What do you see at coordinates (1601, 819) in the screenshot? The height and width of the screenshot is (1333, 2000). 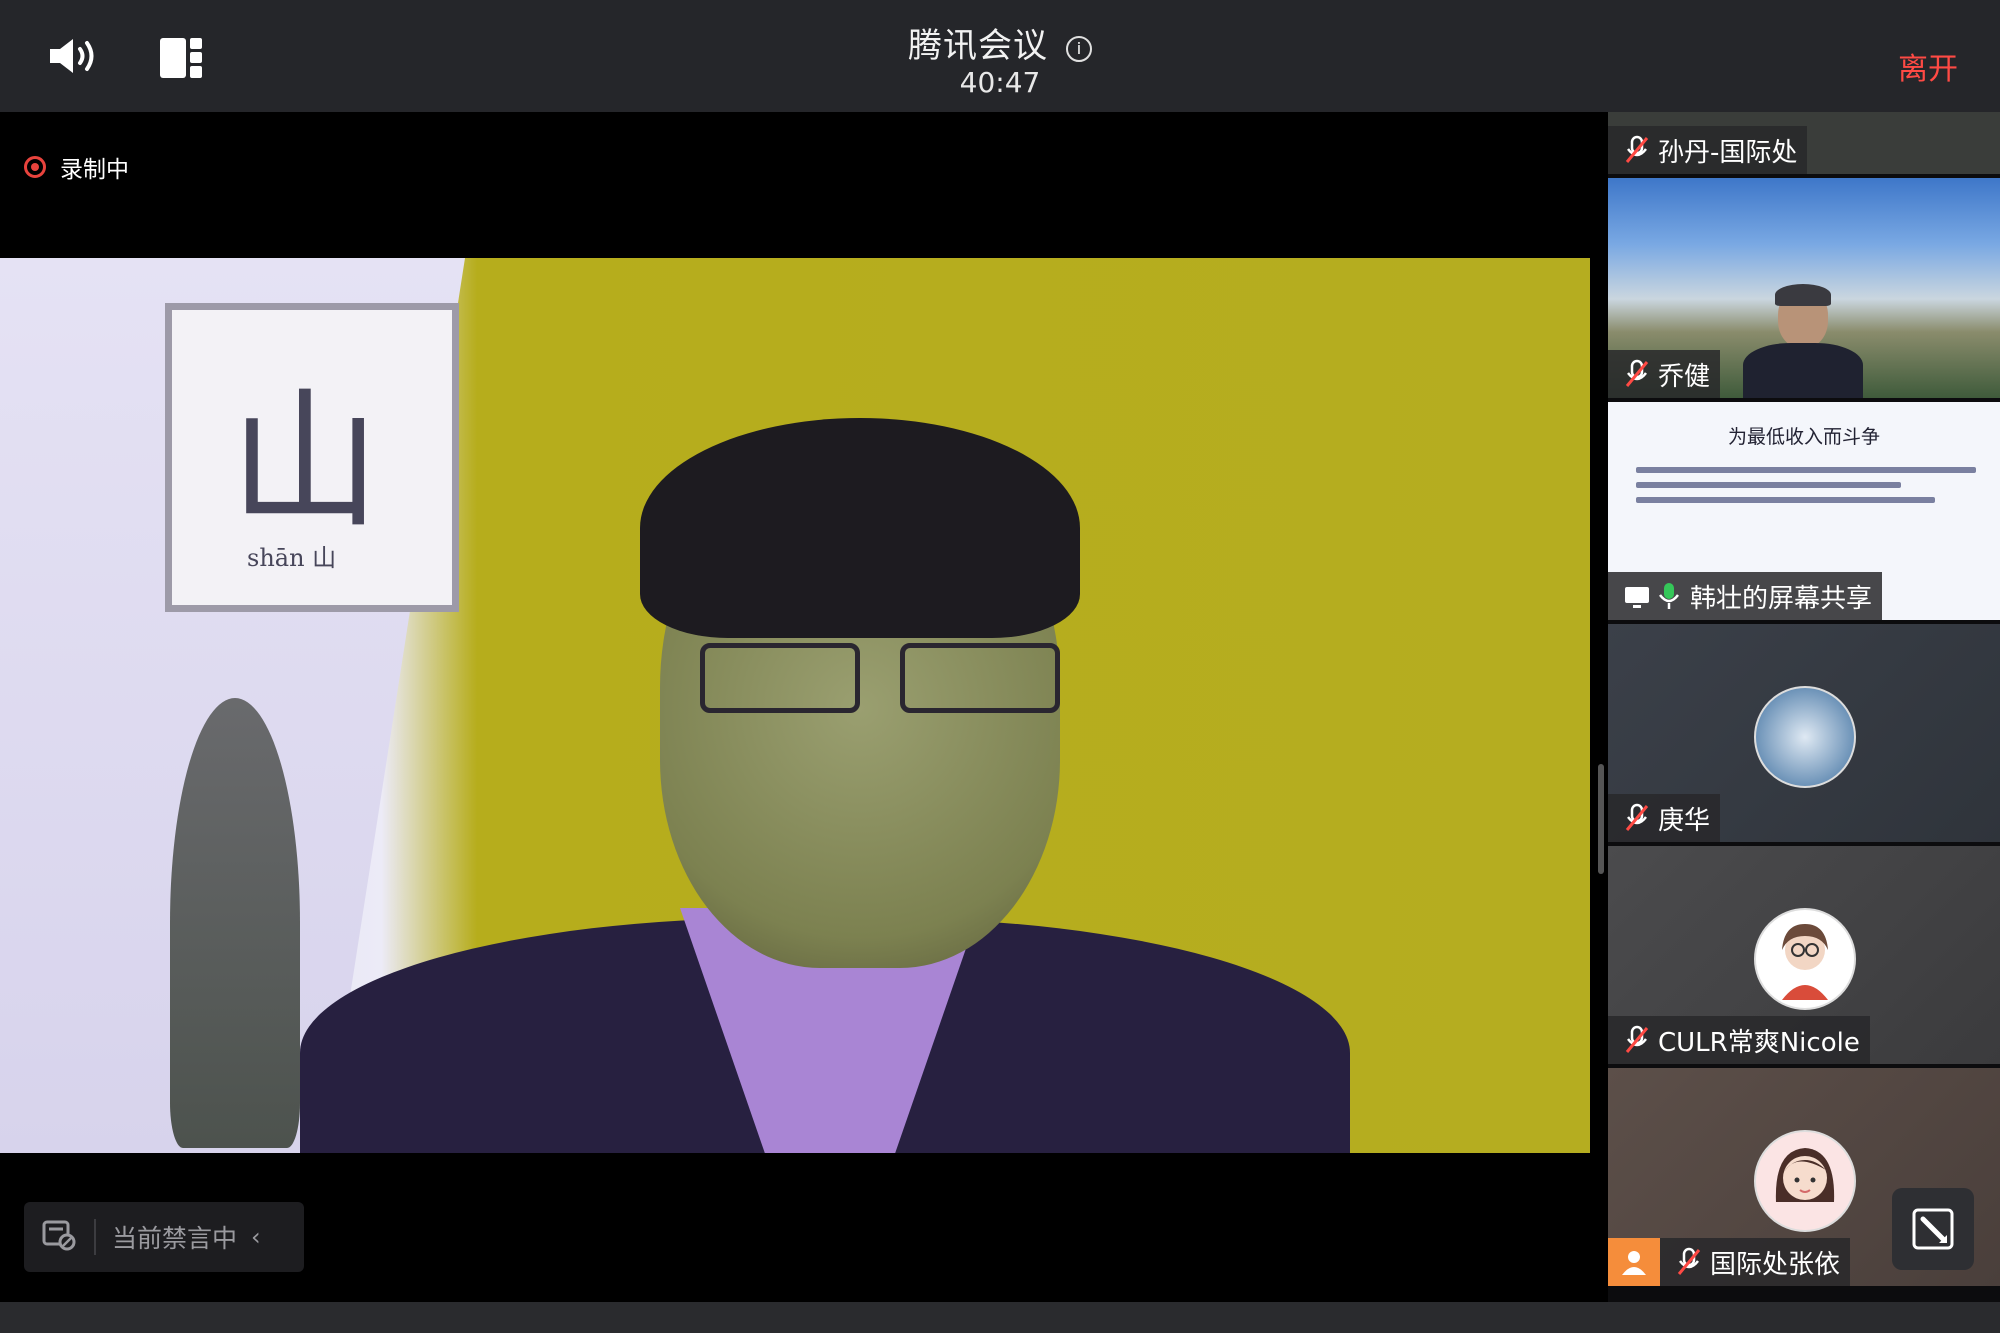 I see `scroll-handle` at bounding box center [1601, 819].